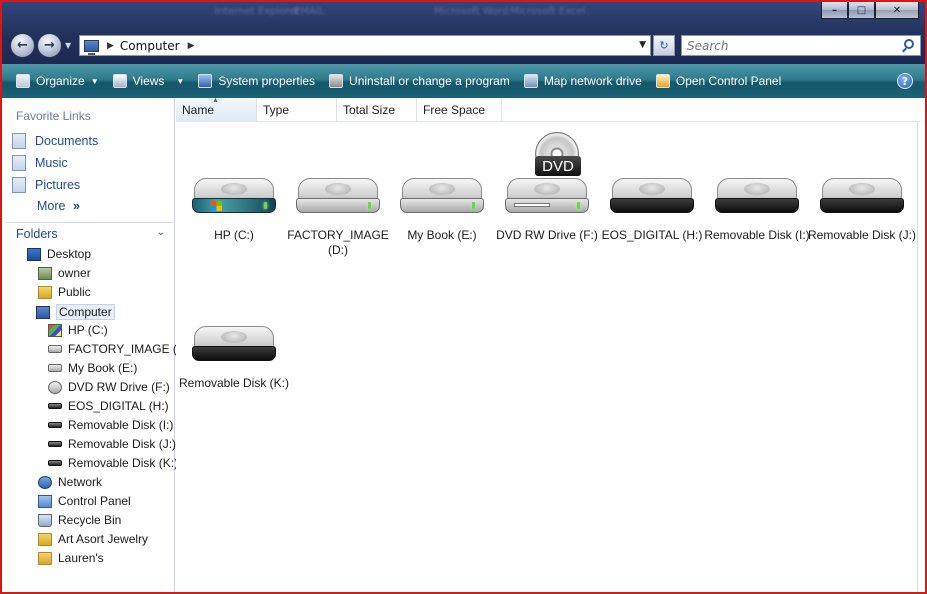  I want to click on drive-item-k: Removable Disk (K:), so click(234, 334).